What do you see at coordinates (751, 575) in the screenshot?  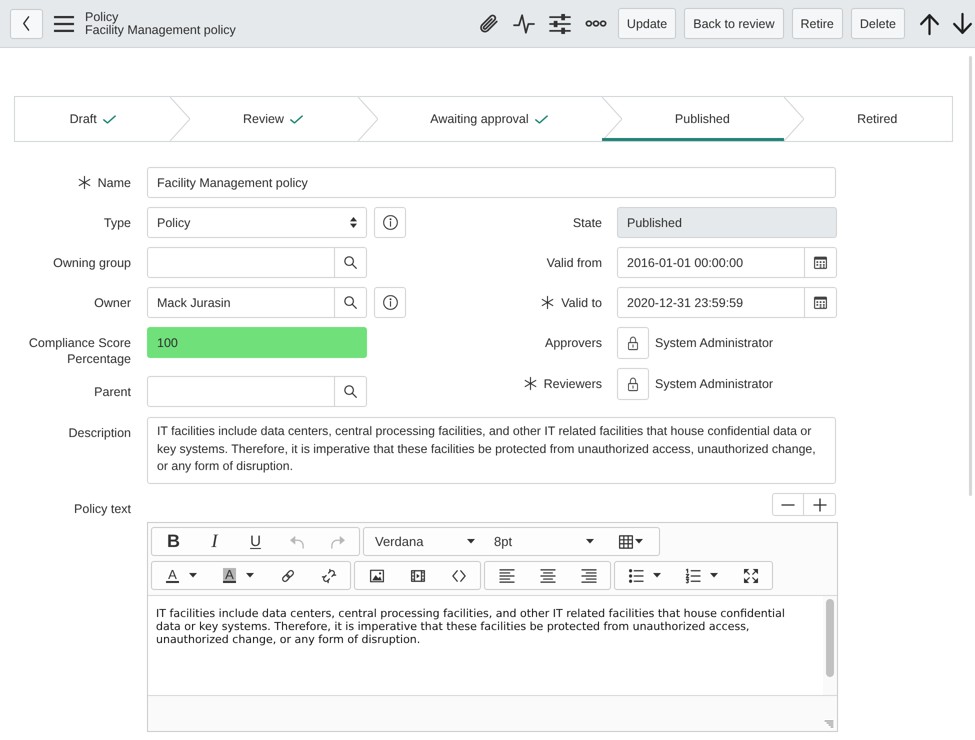 I see `fullscreen-icon` at bounding box center [751, 575].